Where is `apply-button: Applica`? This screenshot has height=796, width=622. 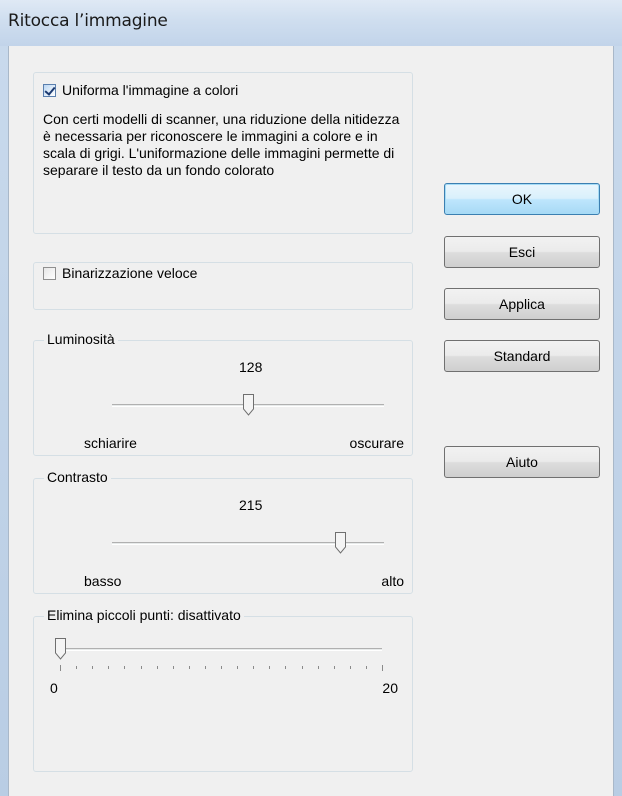
apply-button: Applica is located at coordinates (522, 304).